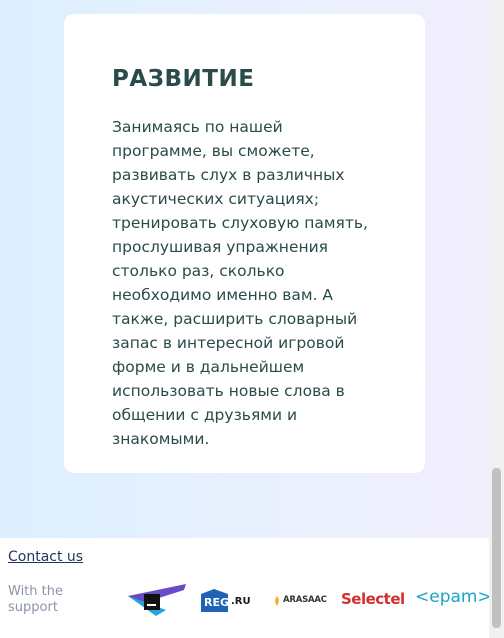  I want to click on regru-logo-text: REG, so click(217, 602).